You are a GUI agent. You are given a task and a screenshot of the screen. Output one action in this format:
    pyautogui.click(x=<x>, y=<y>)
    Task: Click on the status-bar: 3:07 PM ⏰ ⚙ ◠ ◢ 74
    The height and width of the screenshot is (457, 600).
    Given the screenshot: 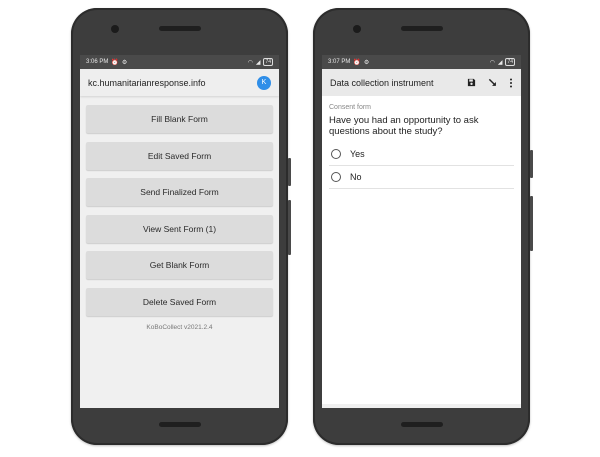 What is the action you would take?
    pyautogui.click(x=421, y=62)
    